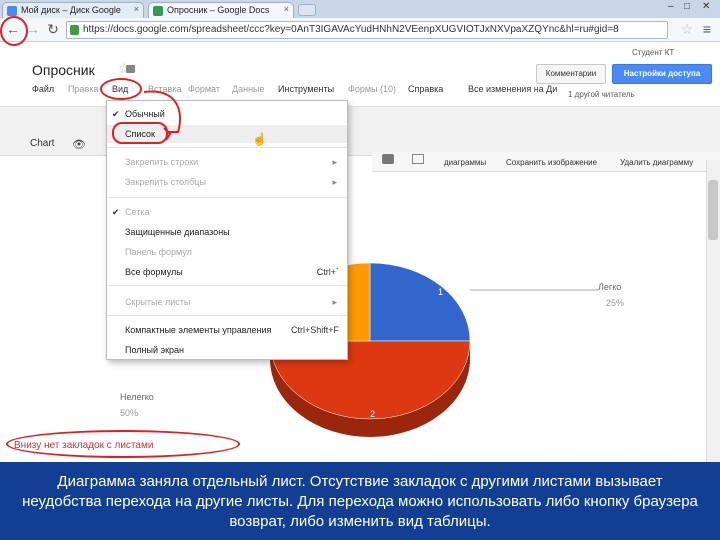  I want to click on menu-item-protected-ranges: Защищенные диапазоны, so click(227, 232).